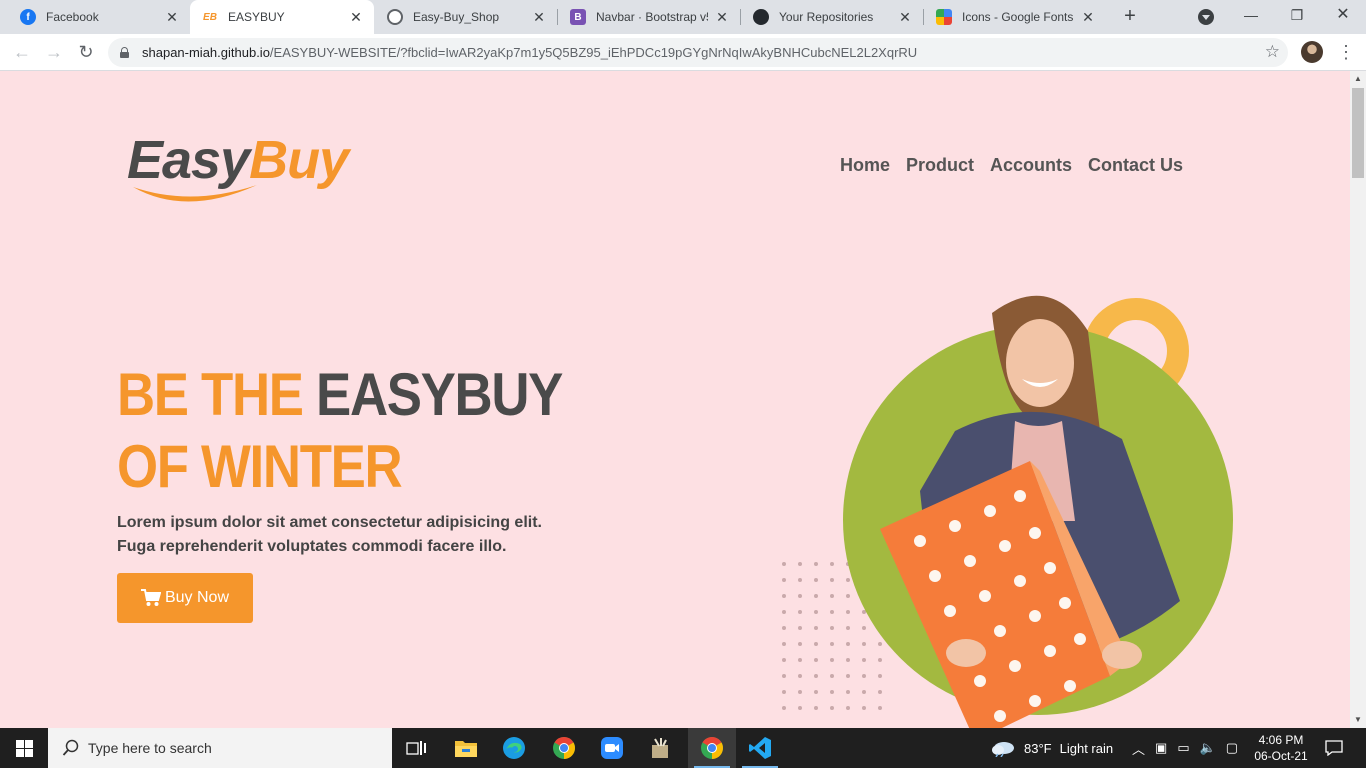 The image size is (1366, 768). I want to click on taskbar-clock: 4:06 PM 06-Oct-21, so click(1281, 748).